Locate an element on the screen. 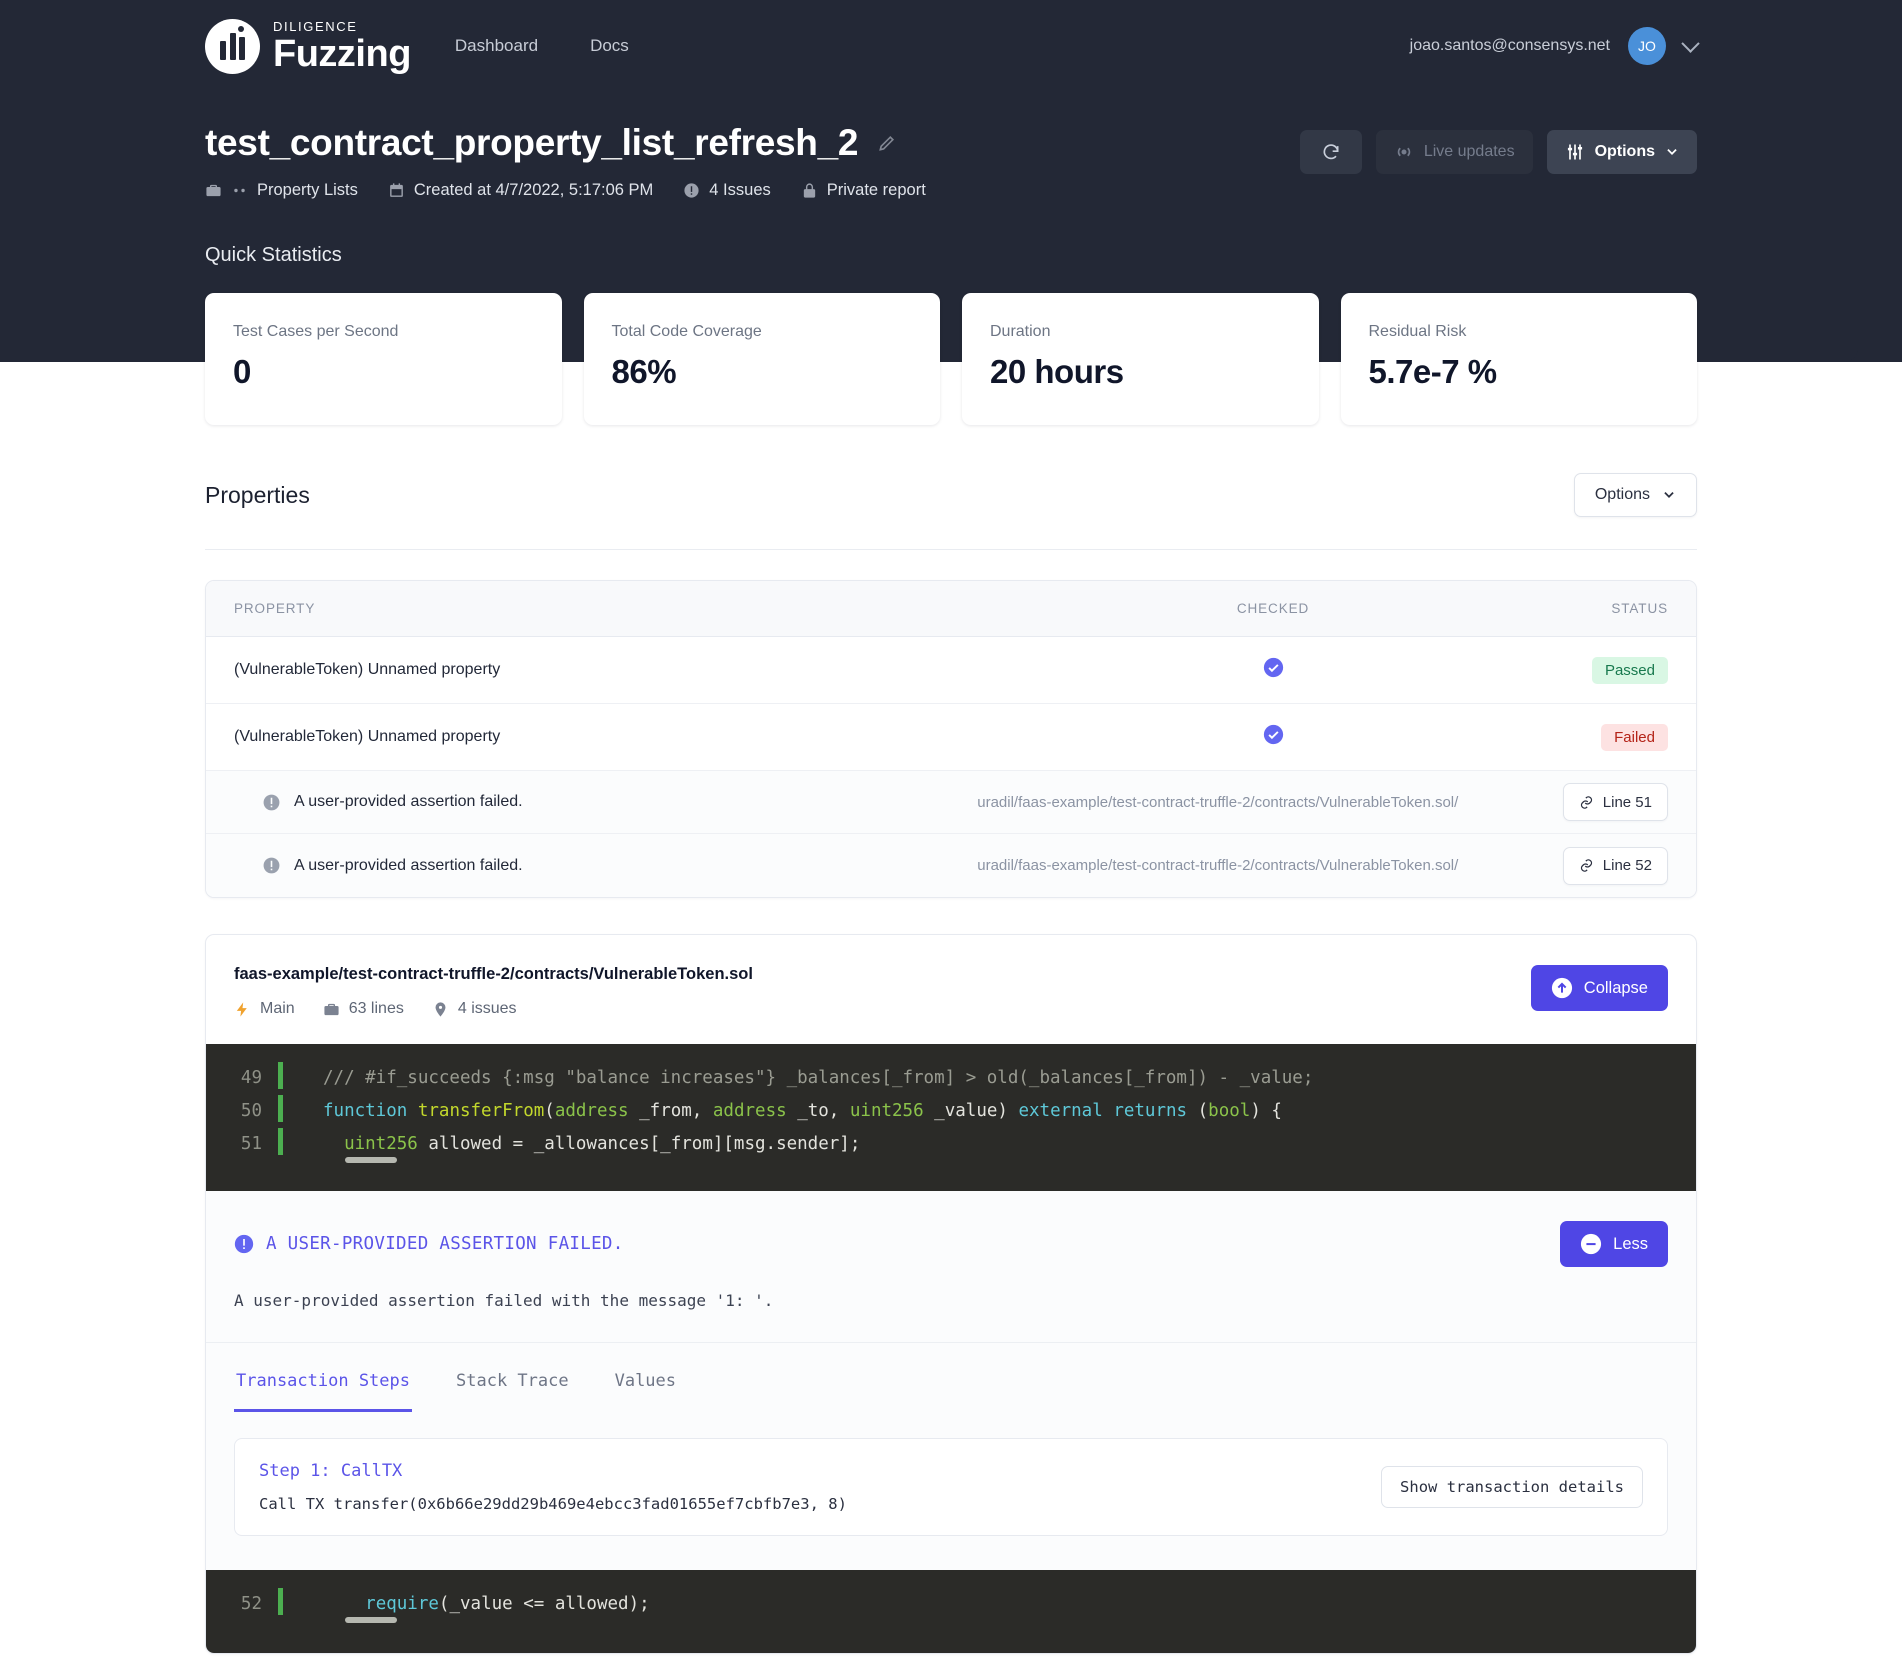 The width and height of the screenshot is (1902, 1672). status-badge: Passed is located at coordinates (1629, 670).